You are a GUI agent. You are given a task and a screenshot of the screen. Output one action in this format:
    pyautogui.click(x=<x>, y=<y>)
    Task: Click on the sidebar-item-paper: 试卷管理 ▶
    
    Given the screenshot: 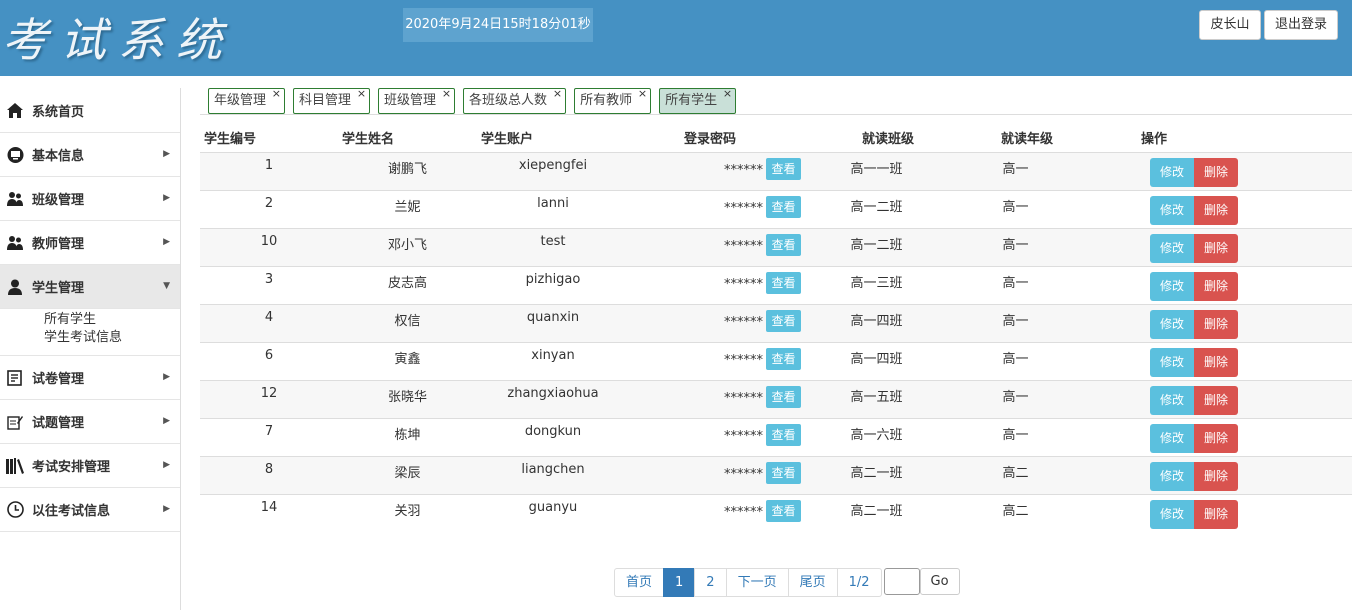 What is the action you would take?
    pyautogui.click(x=90, y=378)
    